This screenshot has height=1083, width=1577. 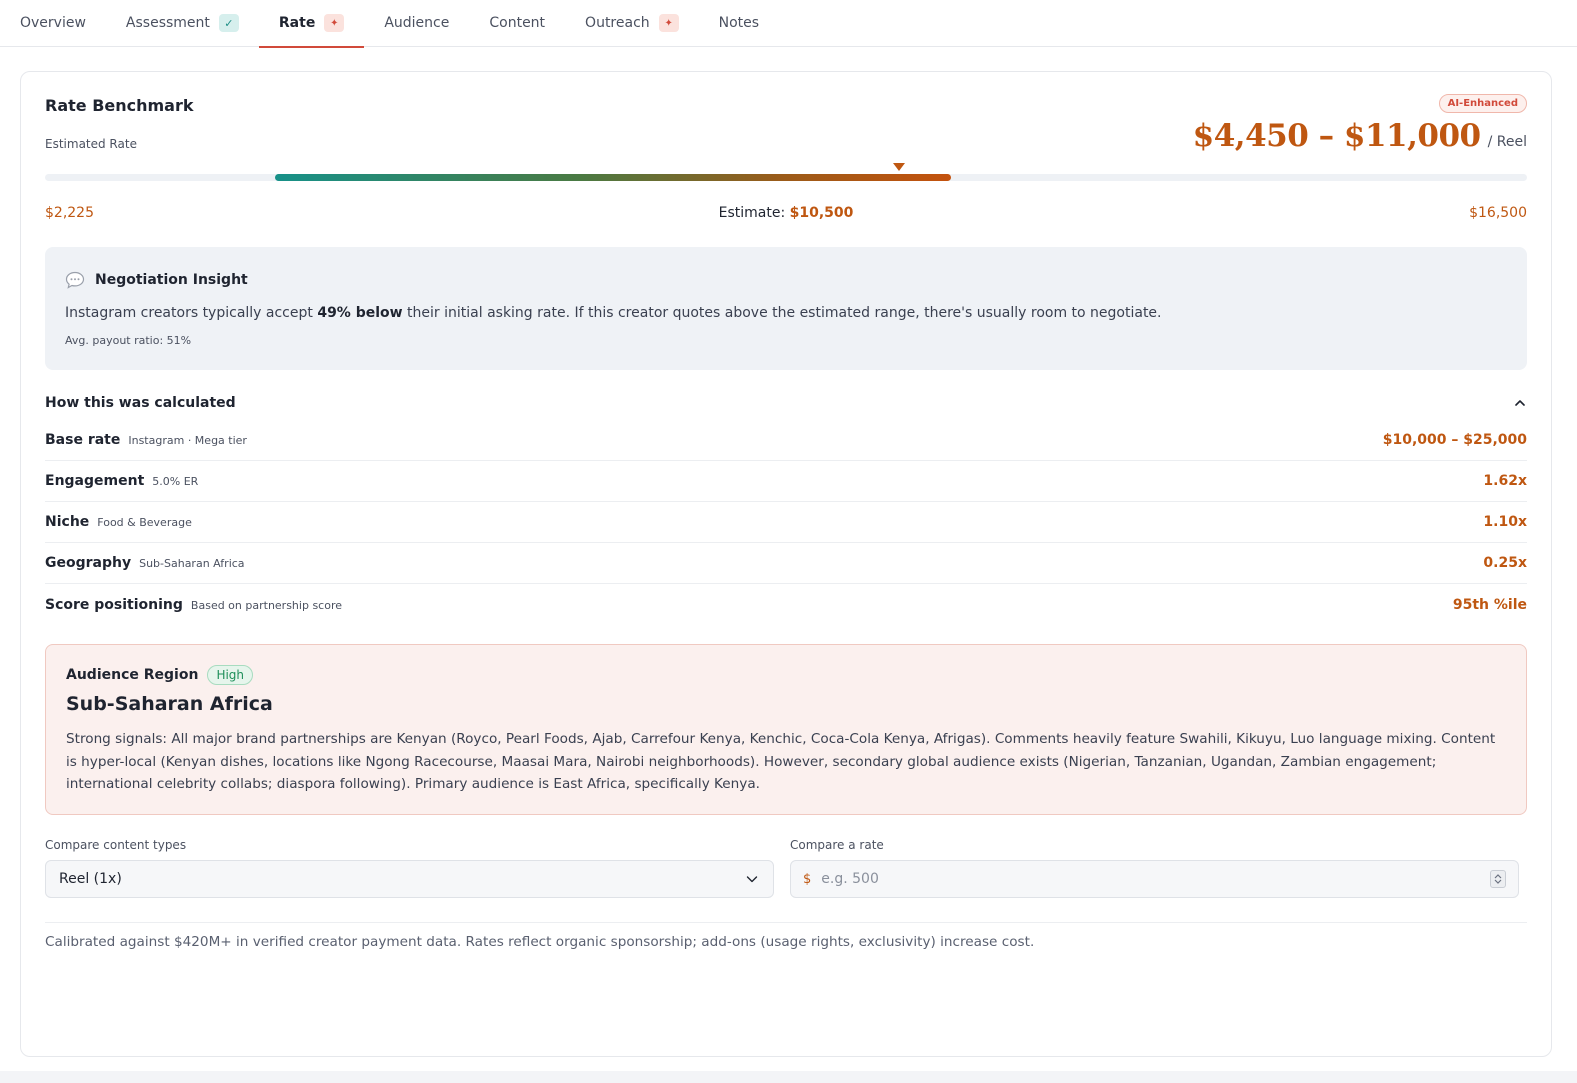 What do you see at coordinates (1505, 563) in the screenshot?
I see `calc-value: 0.25x` at bounding box center [1505, 563].